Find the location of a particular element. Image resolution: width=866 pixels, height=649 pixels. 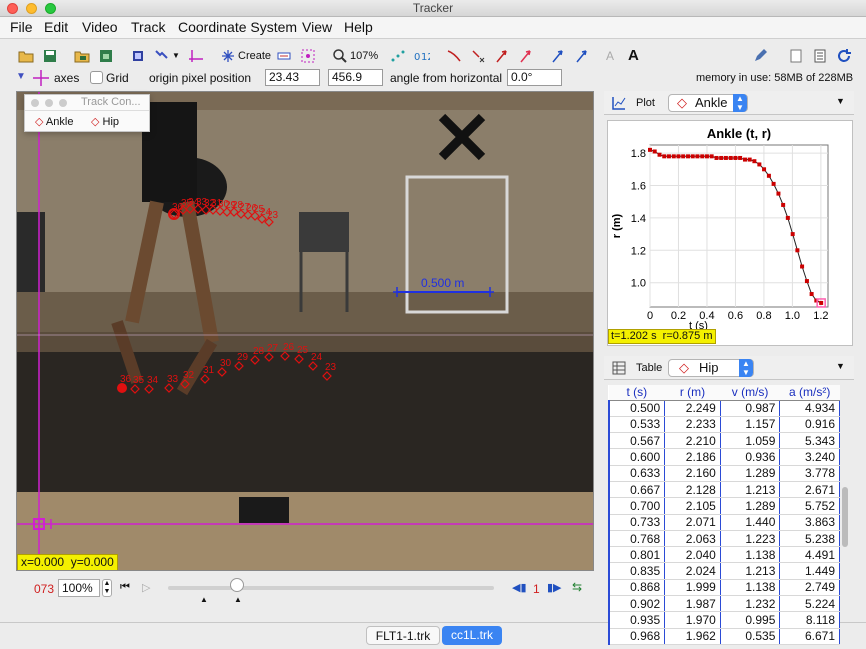

force-vector-icon is located at coordinates (582, 56).